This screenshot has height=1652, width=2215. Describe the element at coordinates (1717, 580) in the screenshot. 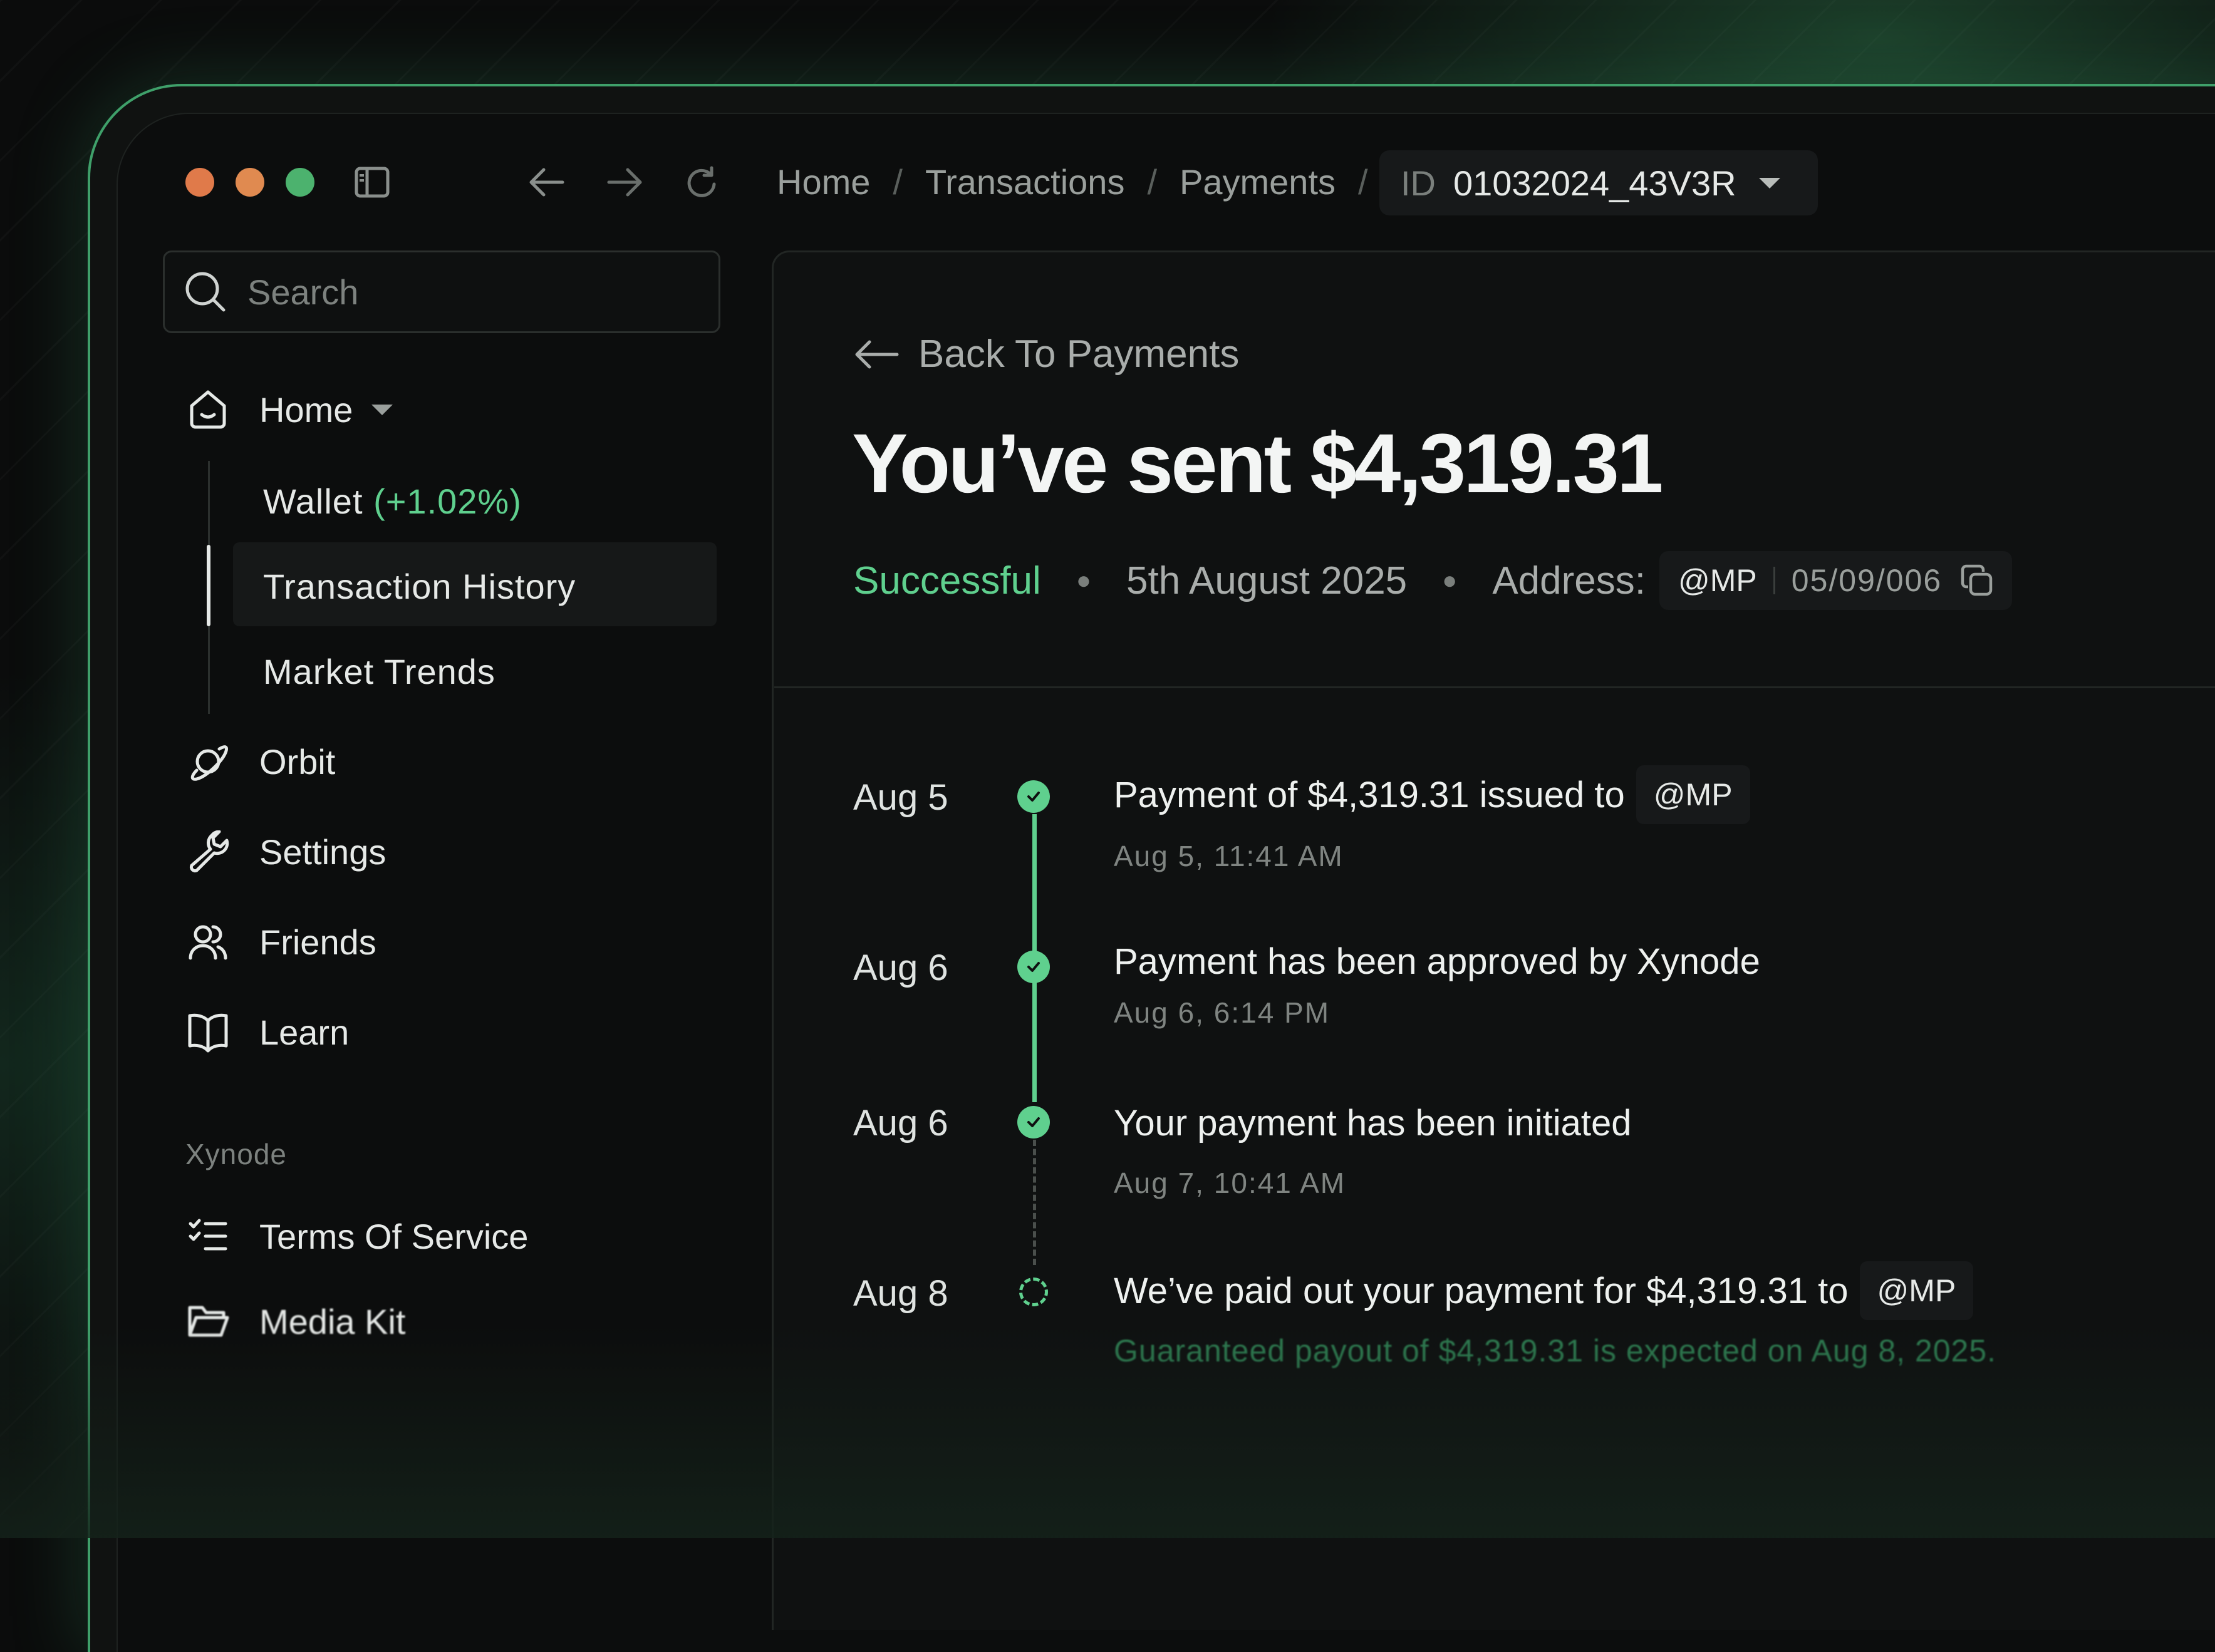

I see `address-handle: @MP` at that location.